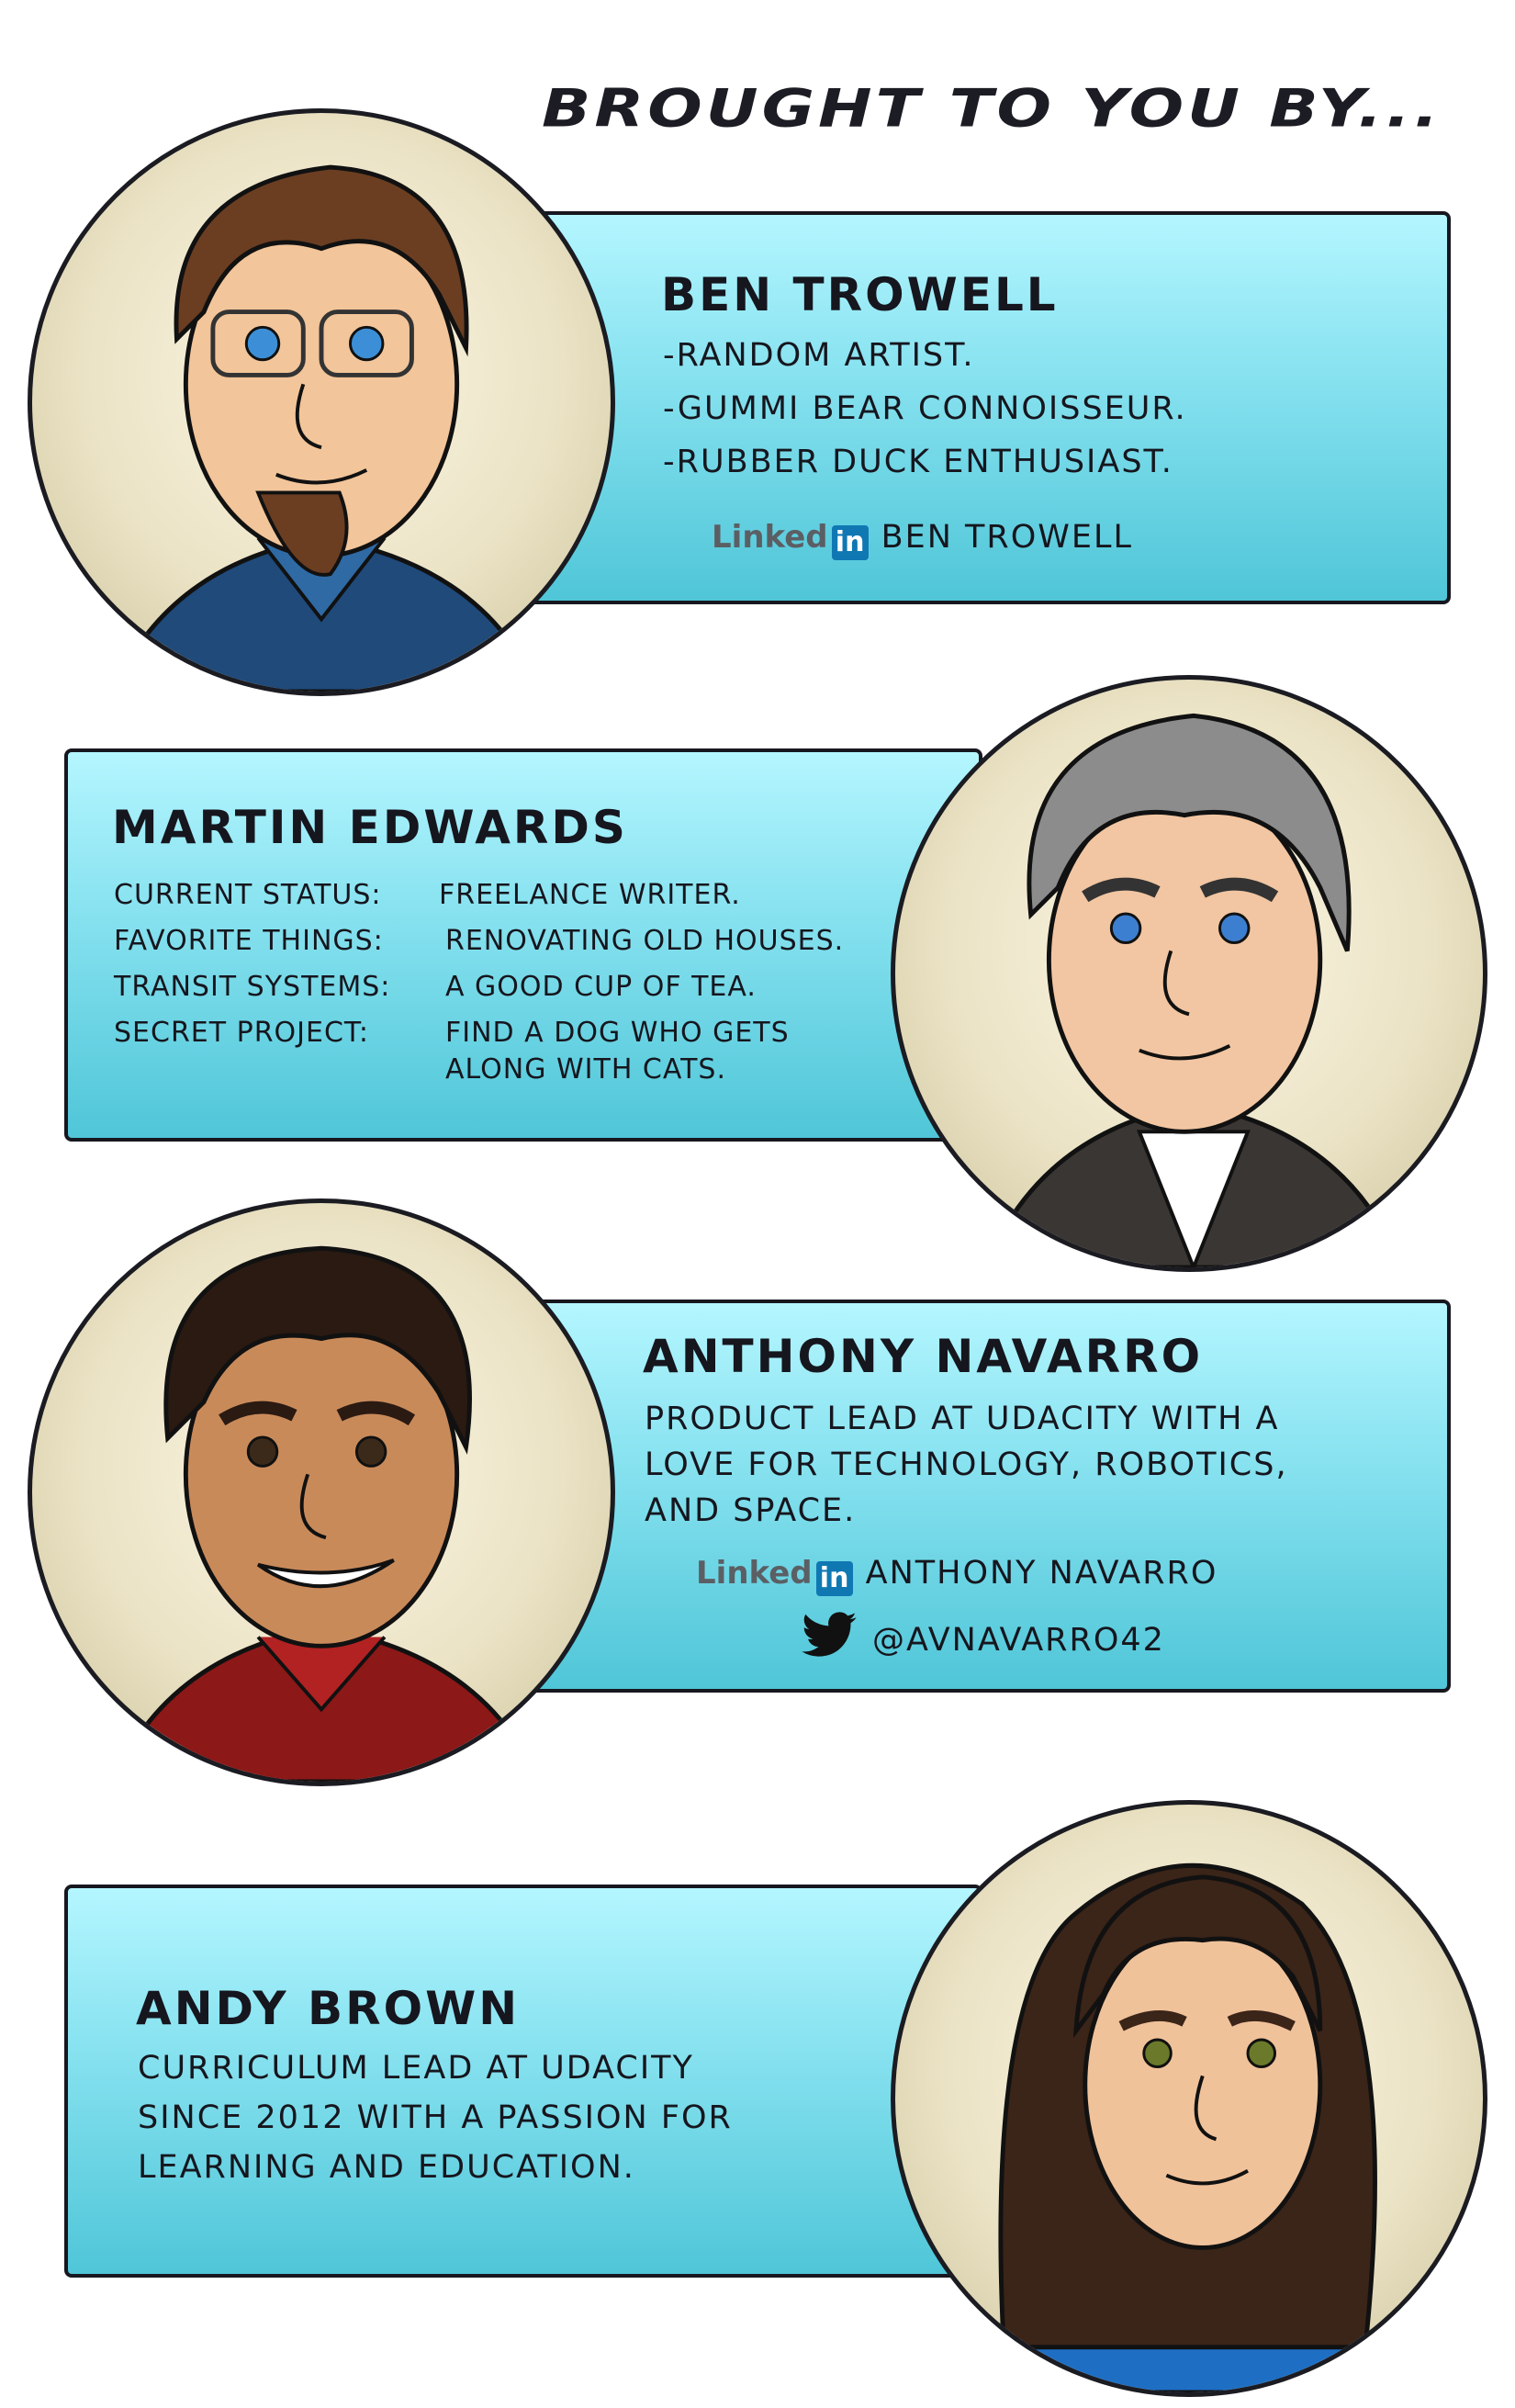 The width and height of the screenshot is (1515, 2408). I want to click on ben-line-3: -RUBBER DUCK ENTHUSIAST., so click(918, 462).